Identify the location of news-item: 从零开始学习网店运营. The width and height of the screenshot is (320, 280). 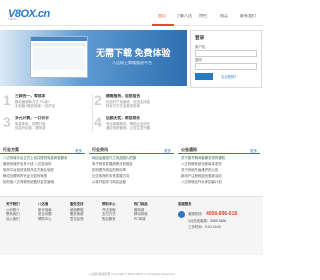
(132, 182).